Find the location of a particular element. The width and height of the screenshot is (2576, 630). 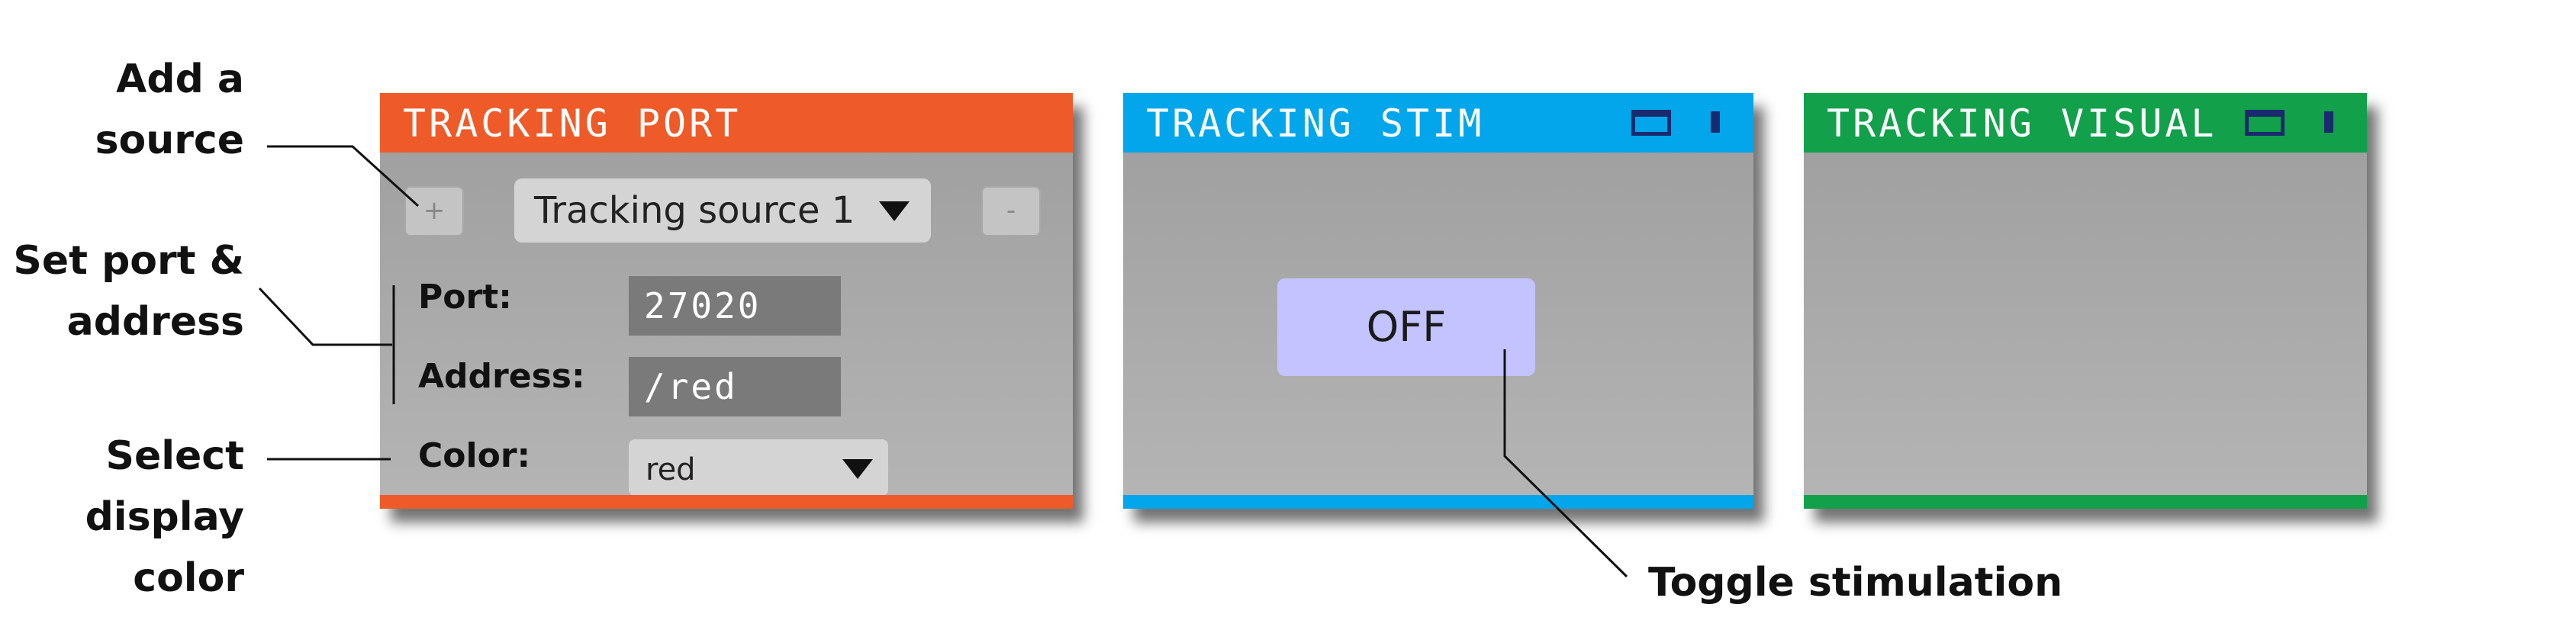

leader-line-toggle is located at coordinates (1565, 463).